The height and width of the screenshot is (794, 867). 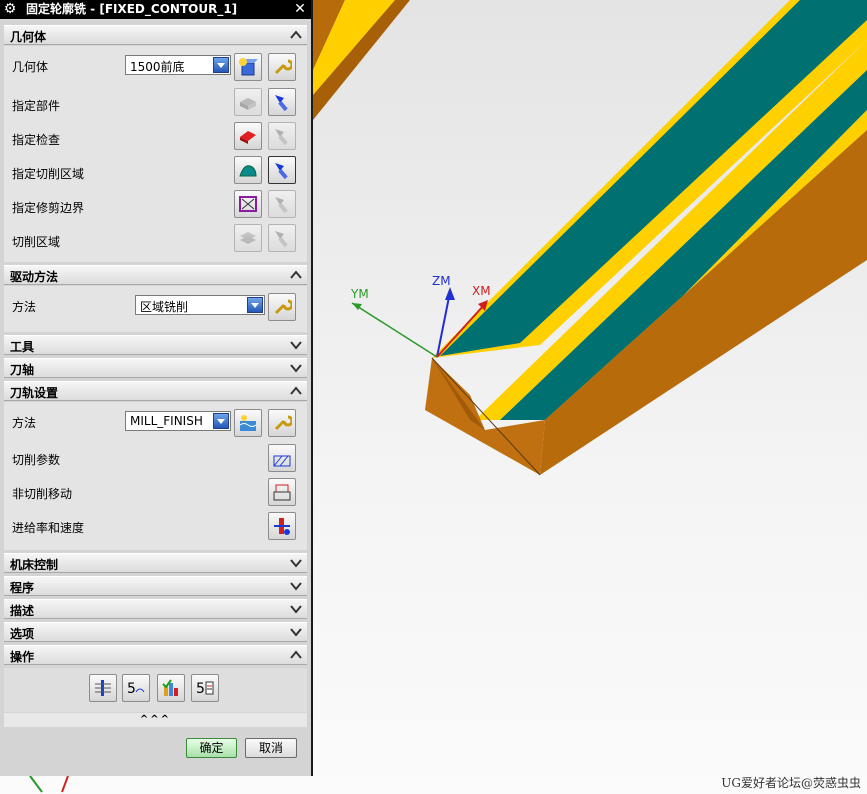 What do you see at coordinates (28, 37) in the screenshot?
I see `section-label: 几何体` at bounding box center [28, 37].